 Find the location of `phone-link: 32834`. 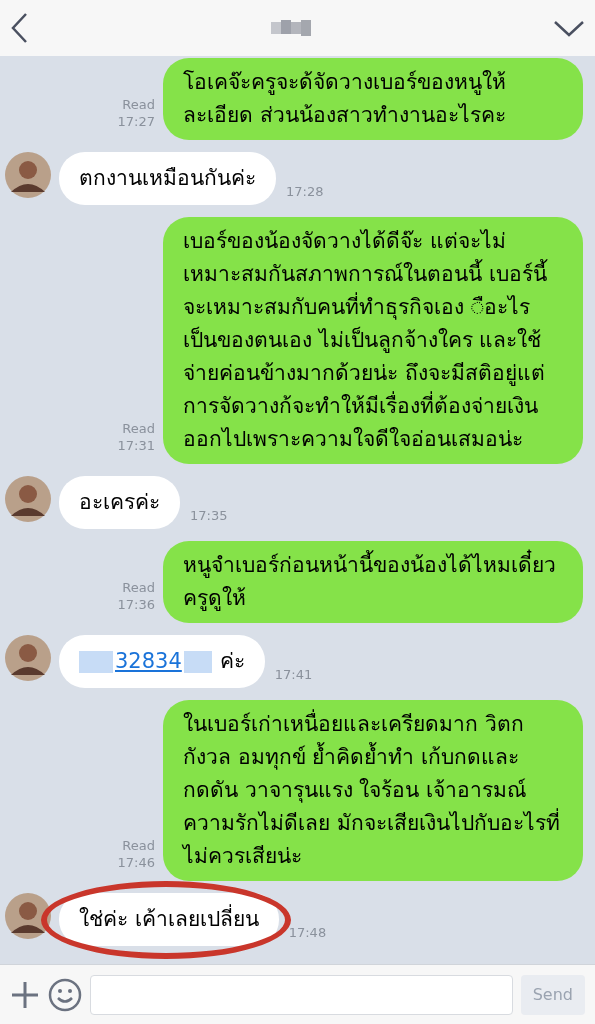

phone-link: 32834 is located at coordinates (148, 661).